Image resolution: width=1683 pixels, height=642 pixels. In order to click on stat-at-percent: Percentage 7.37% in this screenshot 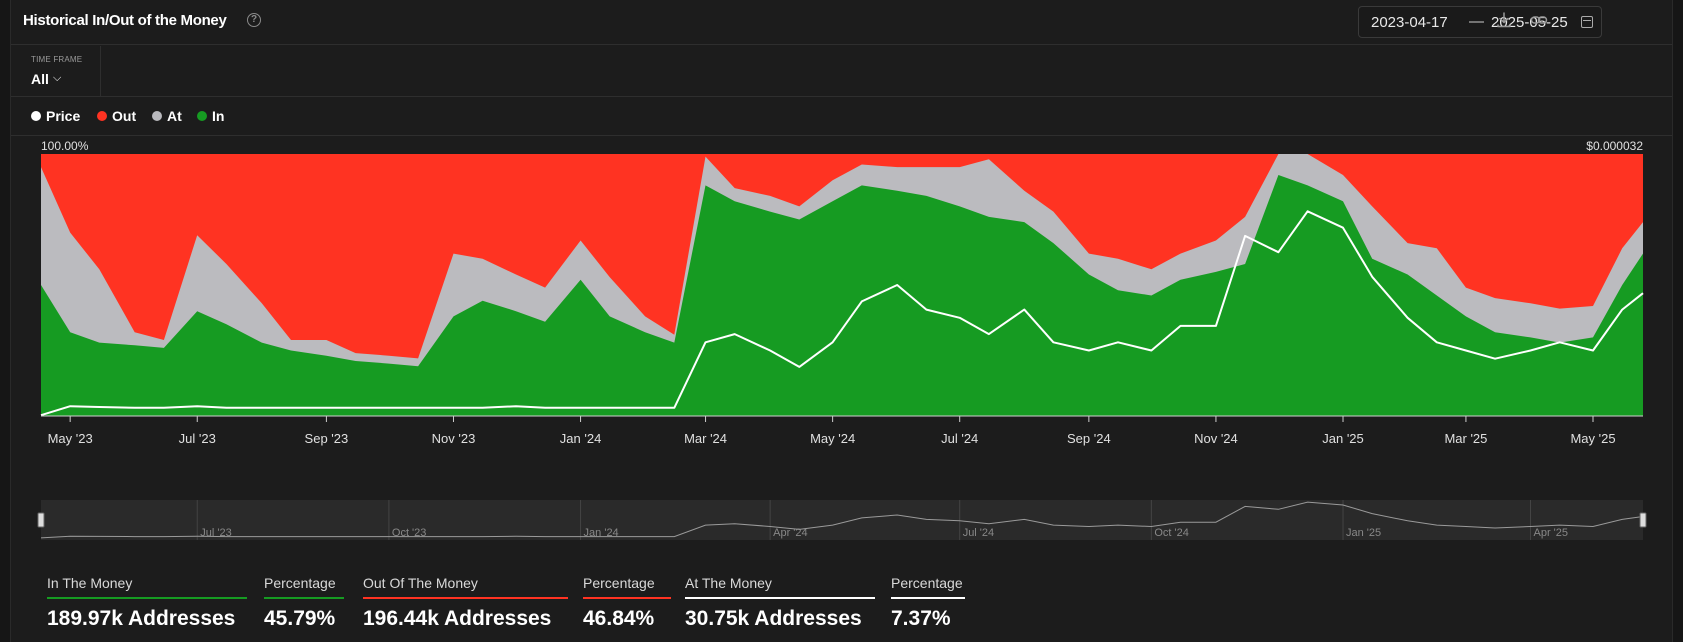, I will do `click(928, 603)`.